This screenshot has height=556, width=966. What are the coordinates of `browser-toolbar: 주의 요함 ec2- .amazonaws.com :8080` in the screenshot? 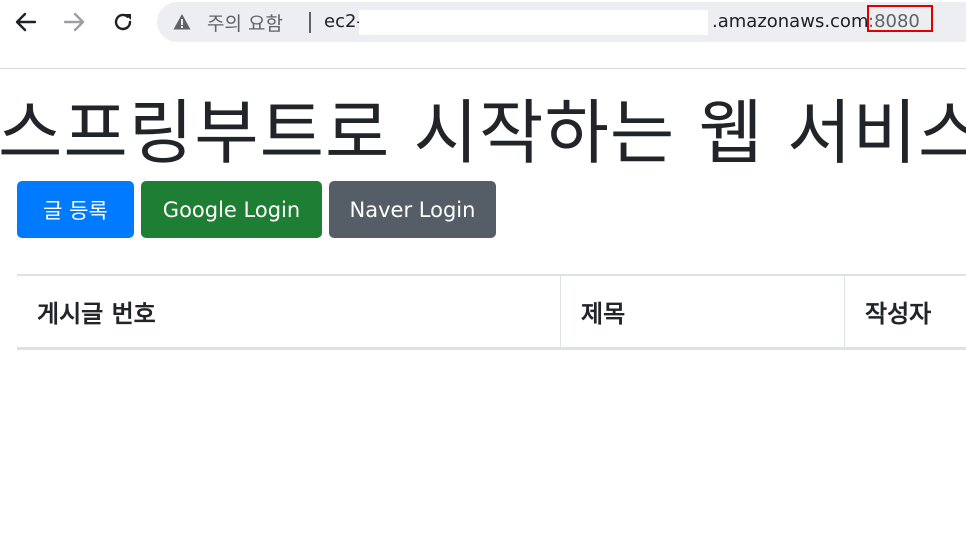 It's located at (483, 22).